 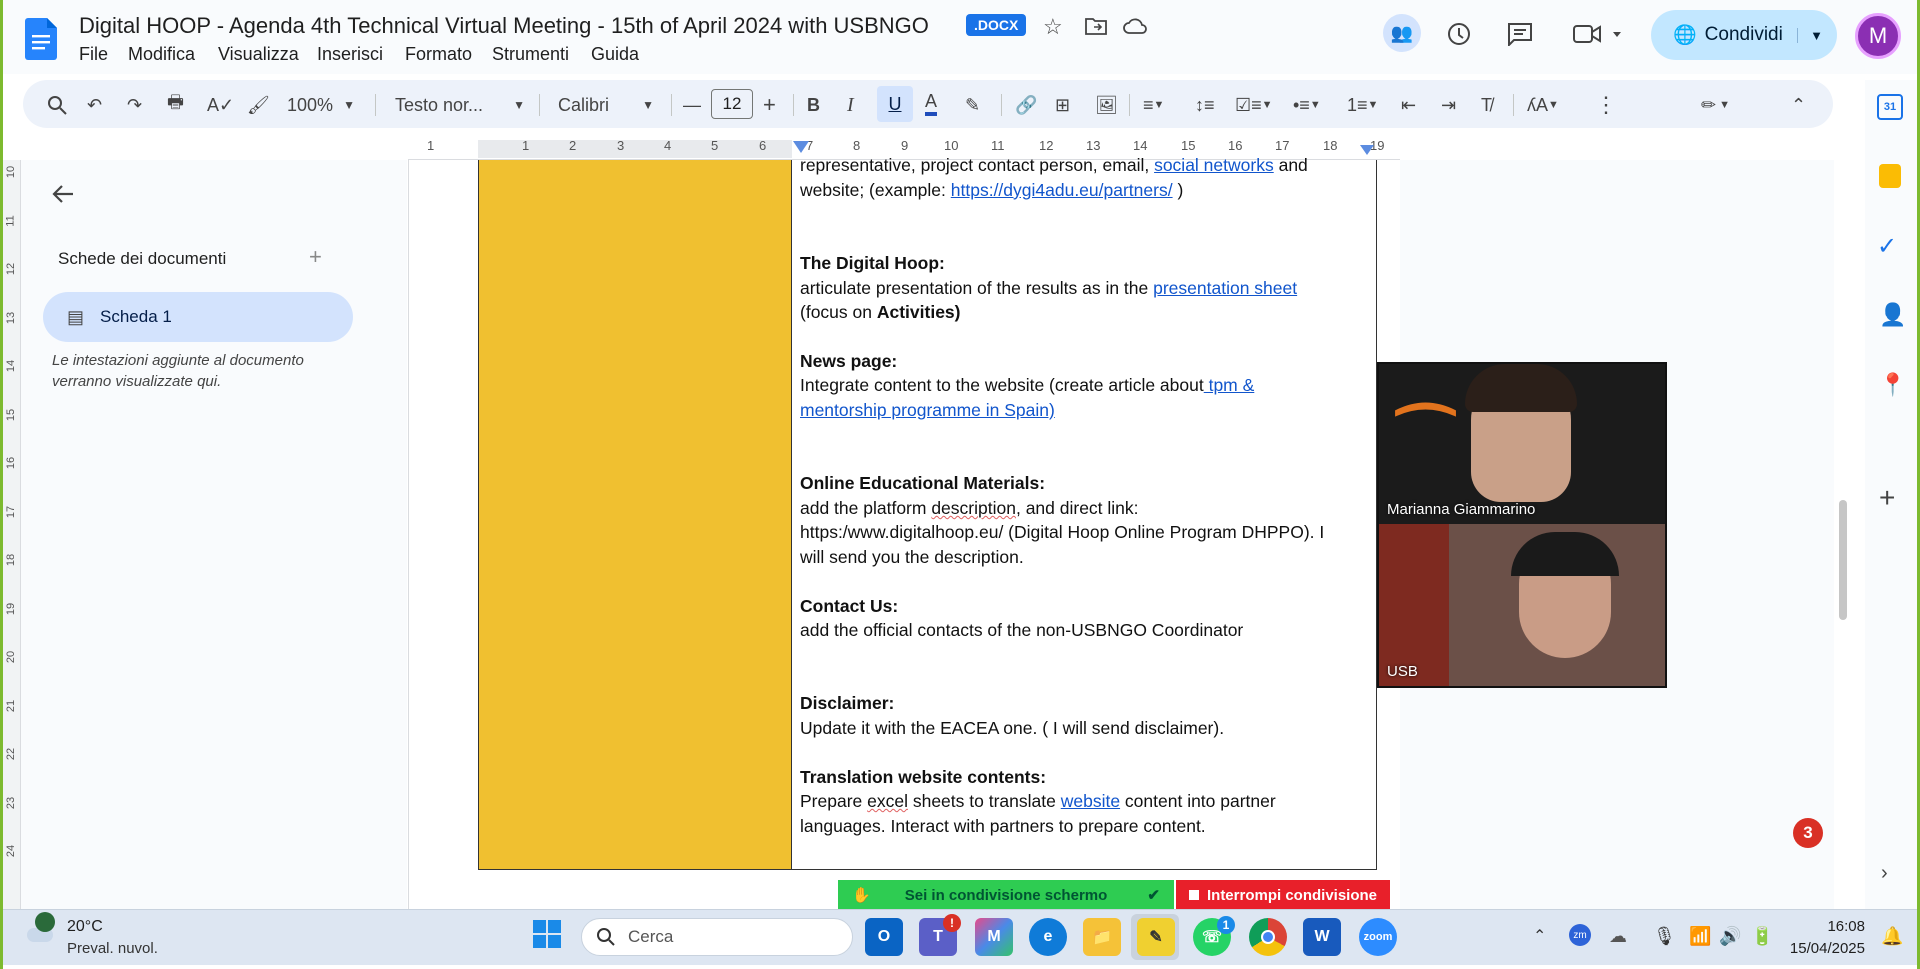 I want to click on spellcheck-icon: A✓, so click(x=220, y=105).